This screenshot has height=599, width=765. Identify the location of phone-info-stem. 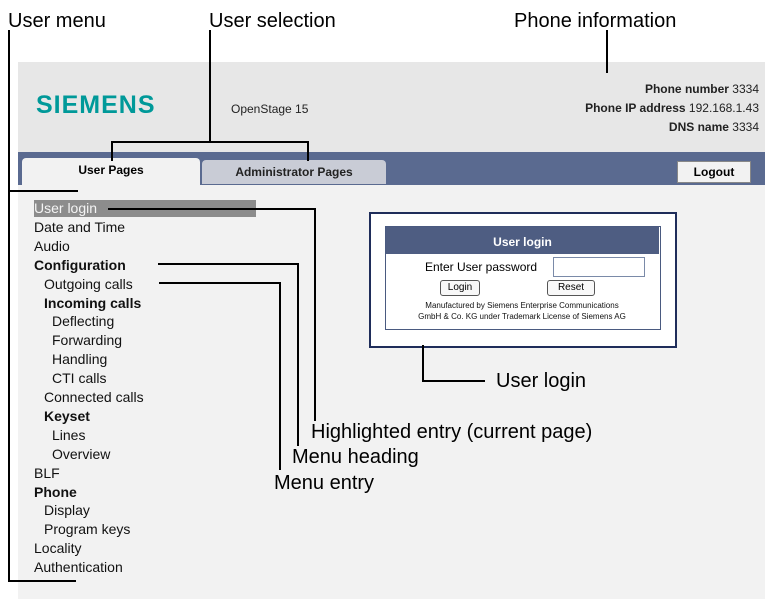
(607, 51).